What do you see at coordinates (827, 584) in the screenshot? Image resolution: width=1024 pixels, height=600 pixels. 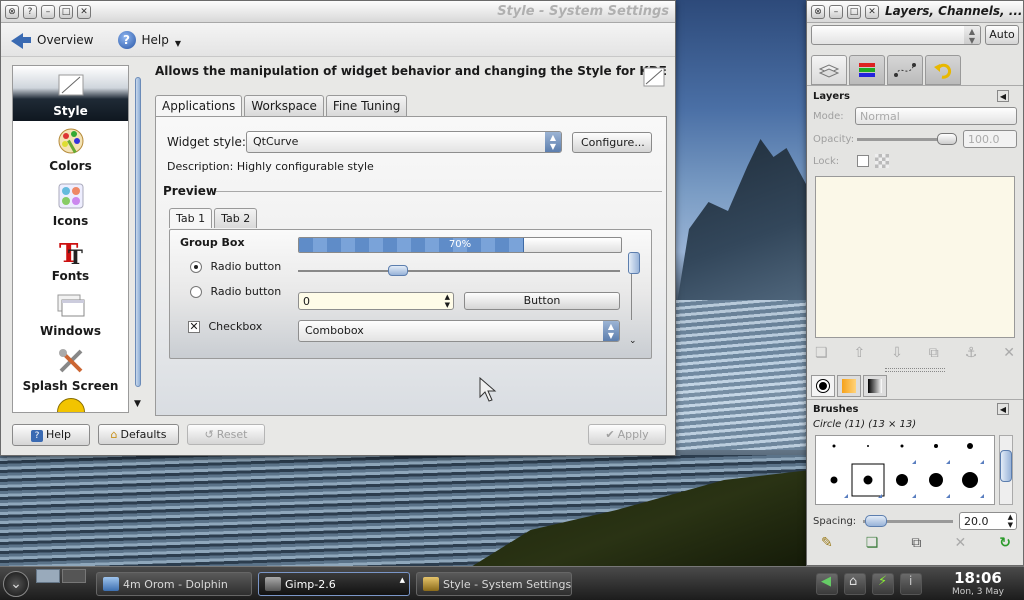 I see `volume-icon: ◀` at bounding box center [827, 584].